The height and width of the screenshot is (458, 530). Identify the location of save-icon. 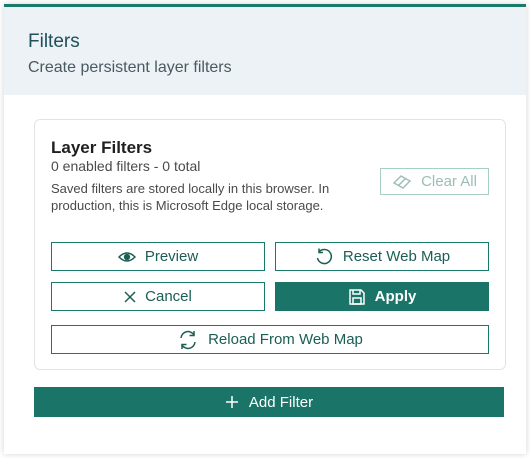
(357, 297).